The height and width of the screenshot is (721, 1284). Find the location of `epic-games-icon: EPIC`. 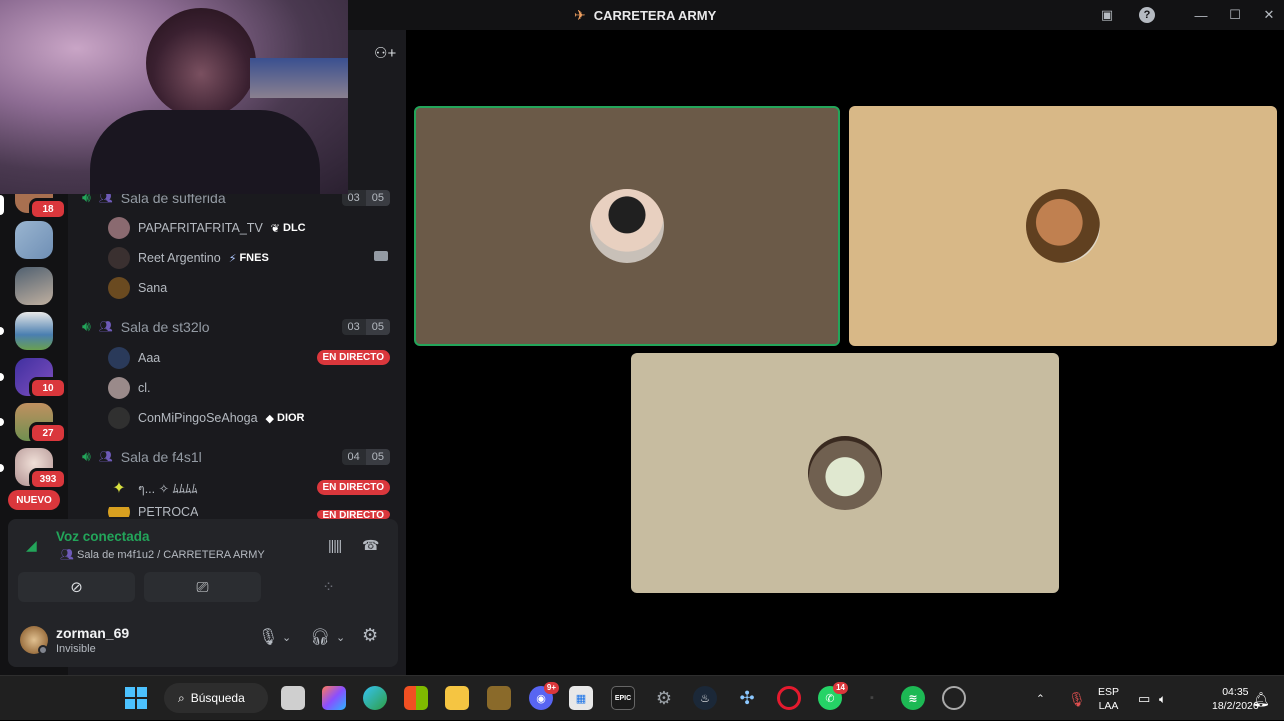

epic-games-icon: EPIC is located at coordinates (623, 698).